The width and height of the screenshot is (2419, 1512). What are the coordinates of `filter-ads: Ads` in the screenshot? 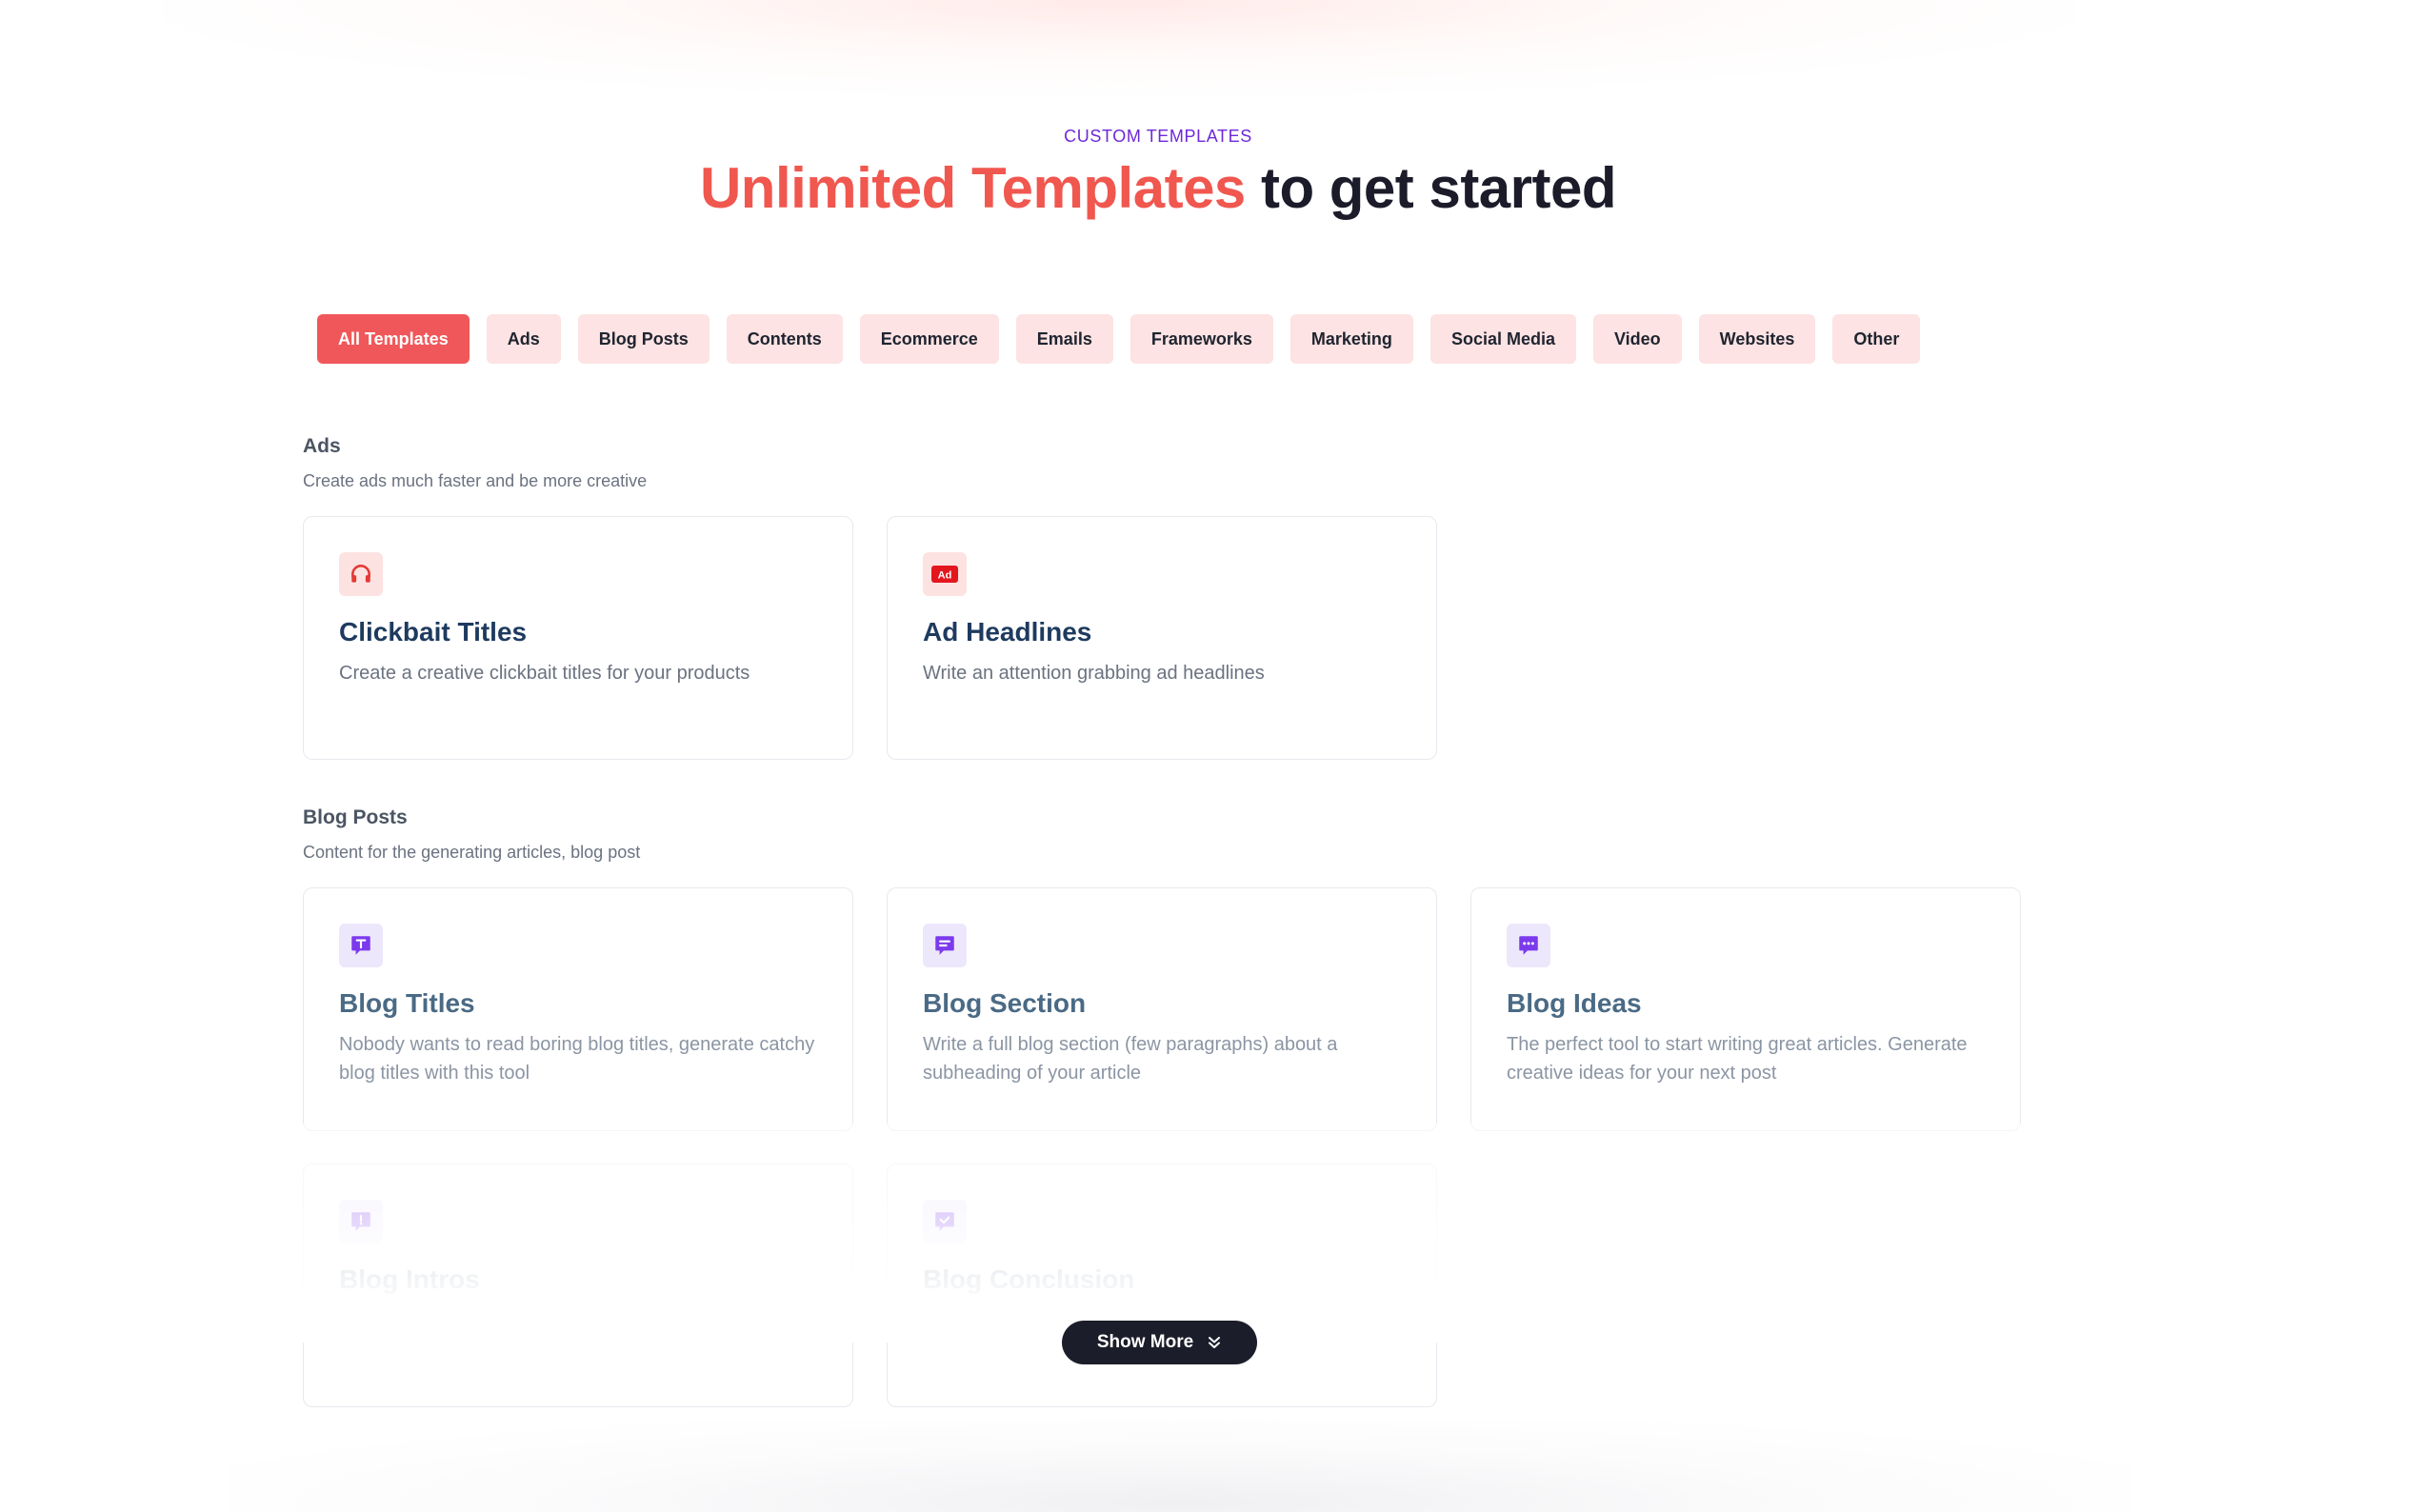 It's located at (523, 339).